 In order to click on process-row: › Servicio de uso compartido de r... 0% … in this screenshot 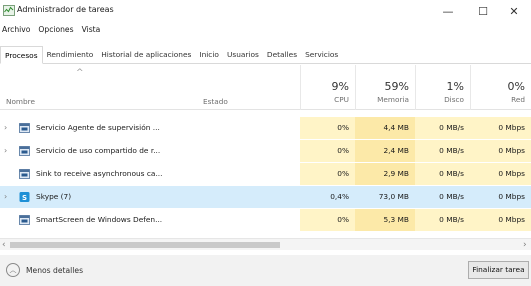, I will do `click(265, 151)`.